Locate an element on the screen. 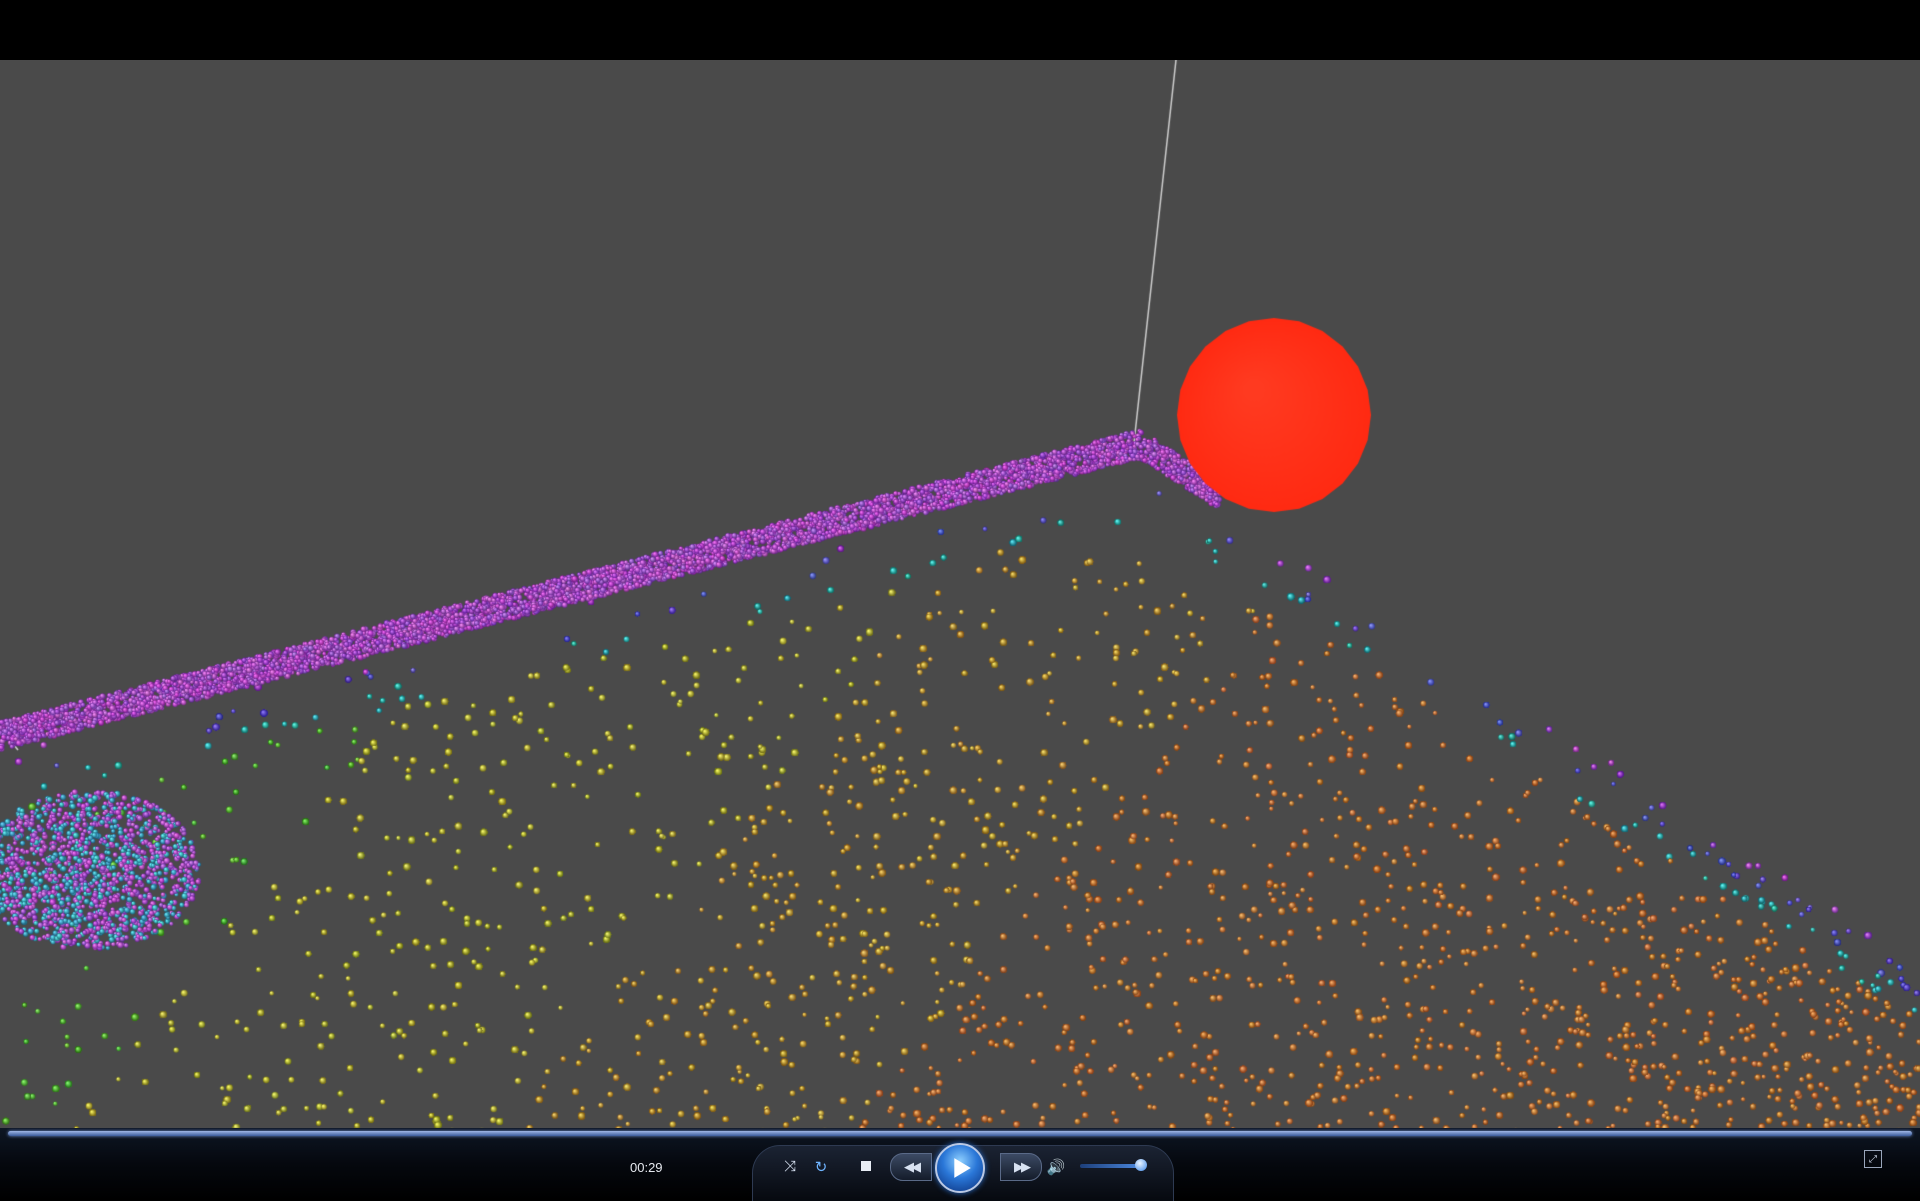  stop-button is located at coordinates (866, 1166).